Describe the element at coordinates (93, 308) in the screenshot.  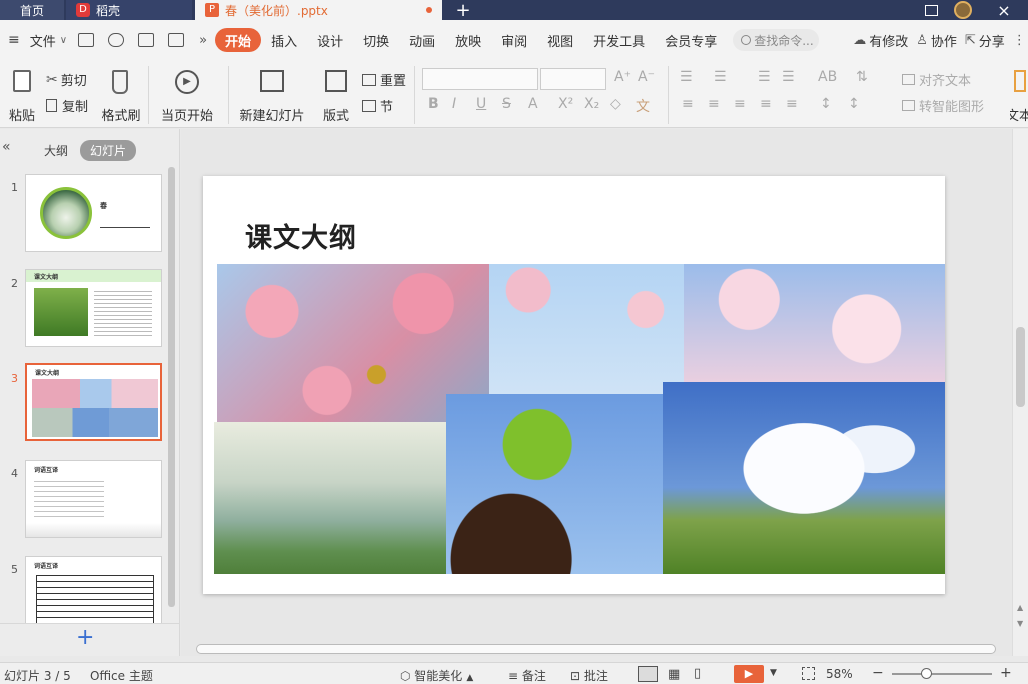
I see `slide-thumbnail-2: 课文大纲` at that location.